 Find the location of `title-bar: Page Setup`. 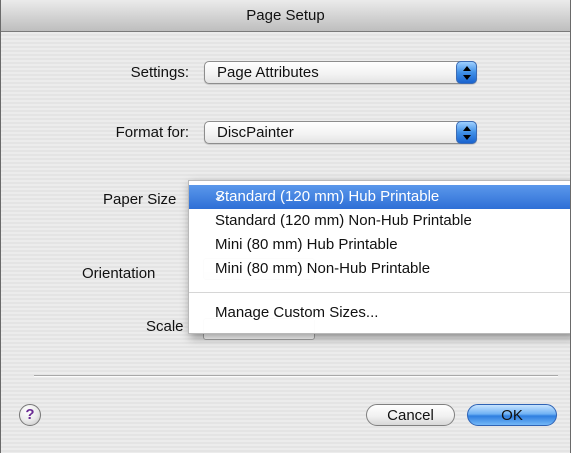

title-bar: Page Setup is located at coordinates (285, 16).